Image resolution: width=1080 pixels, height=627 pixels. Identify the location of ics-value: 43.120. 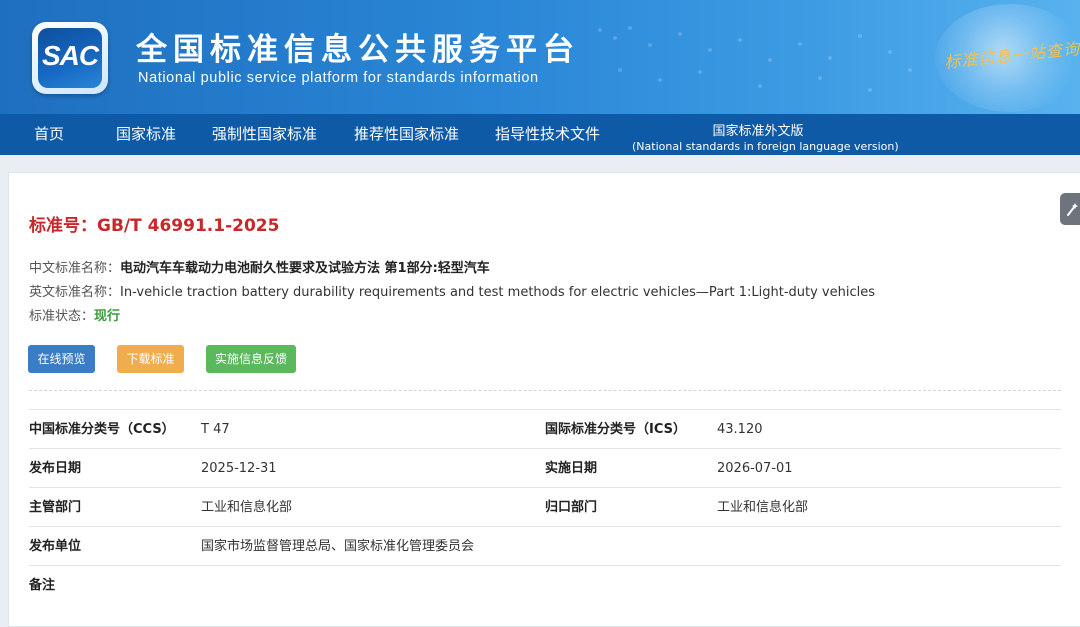
(740, 429).